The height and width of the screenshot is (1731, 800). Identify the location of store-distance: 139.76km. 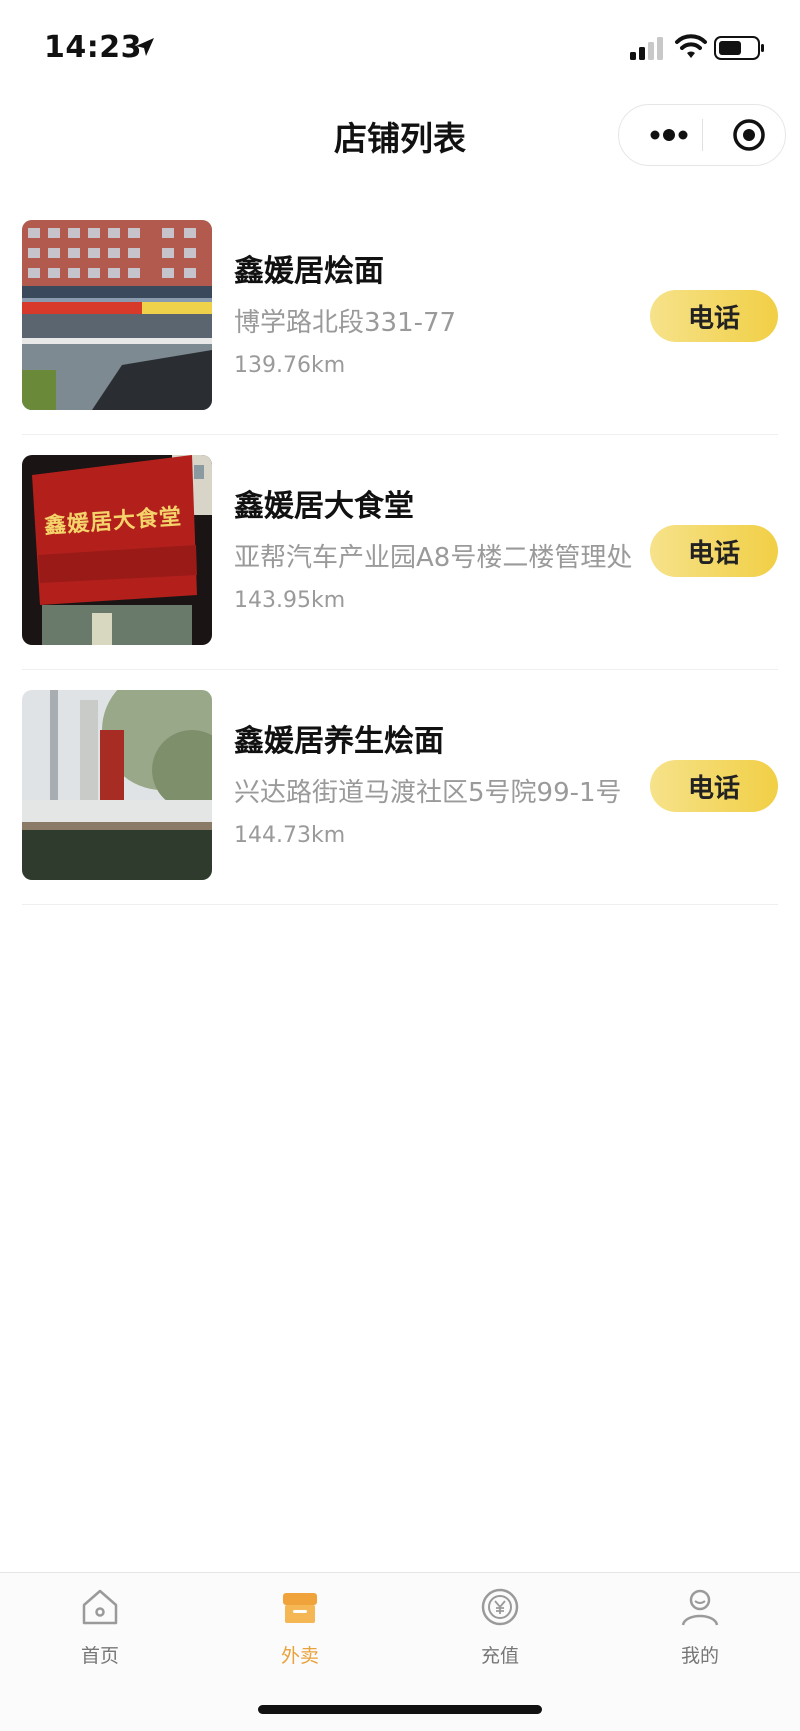
(290, 365).